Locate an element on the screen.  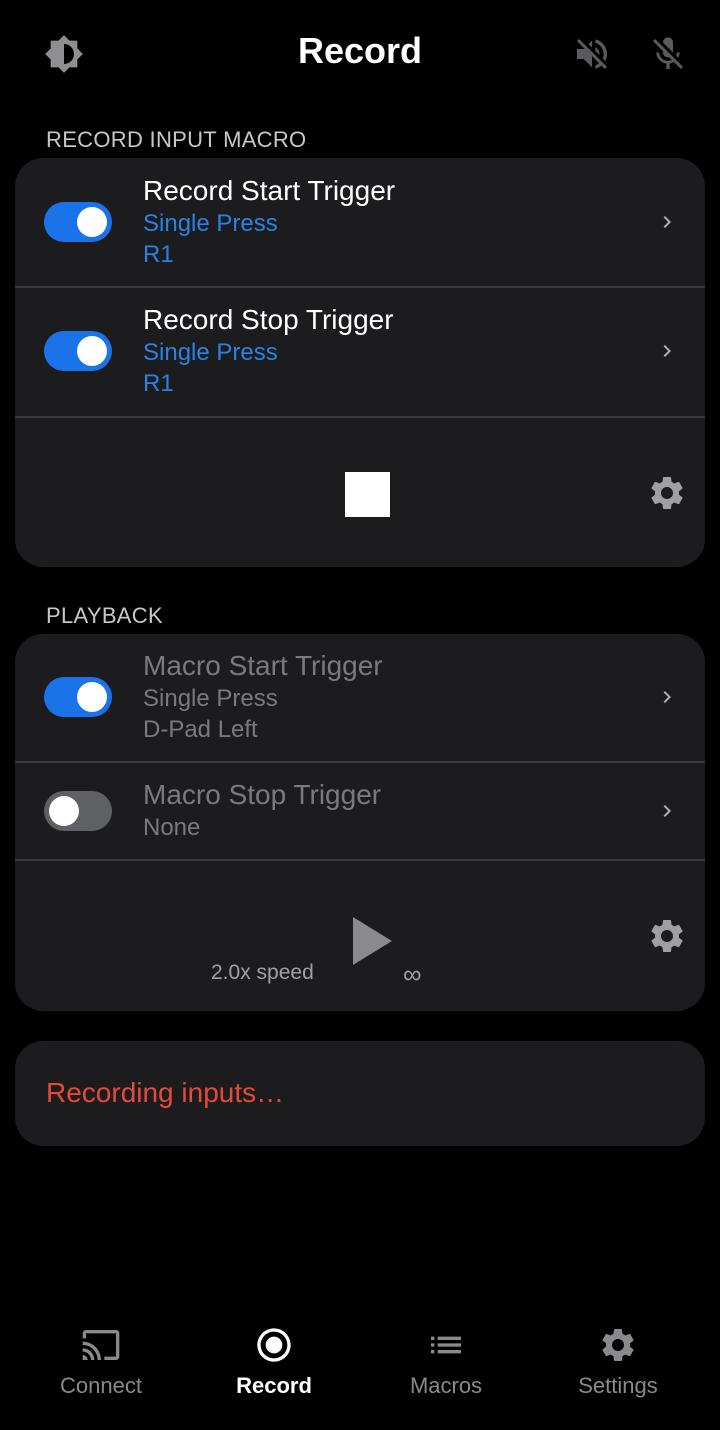
record-stop-text: Record Stop Trigger Single Press R1 is located at coordinates (268, 351).